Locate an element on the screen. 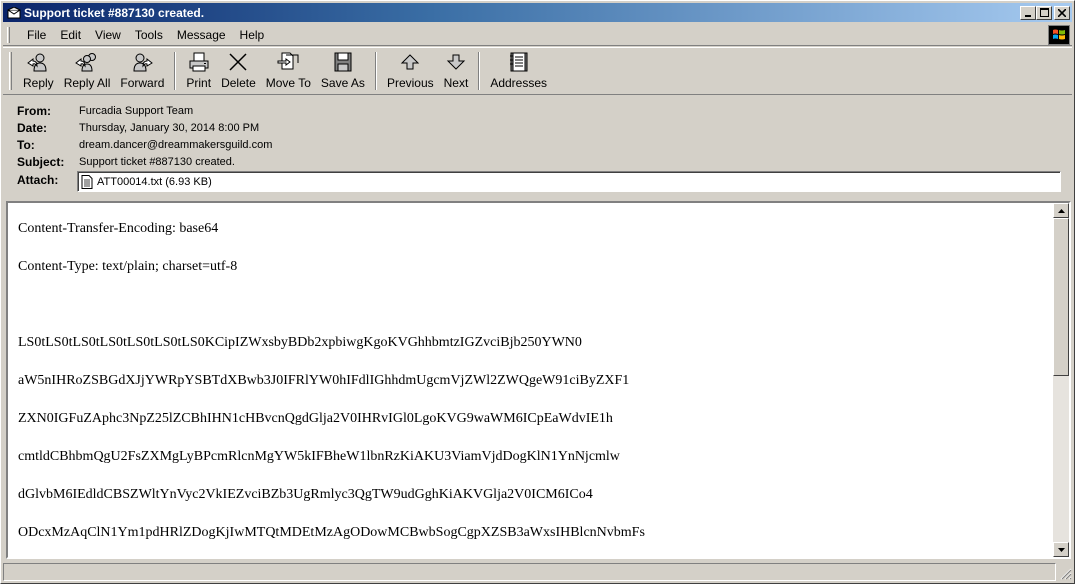  date-label: Date: is located at coordinates (32, 127).